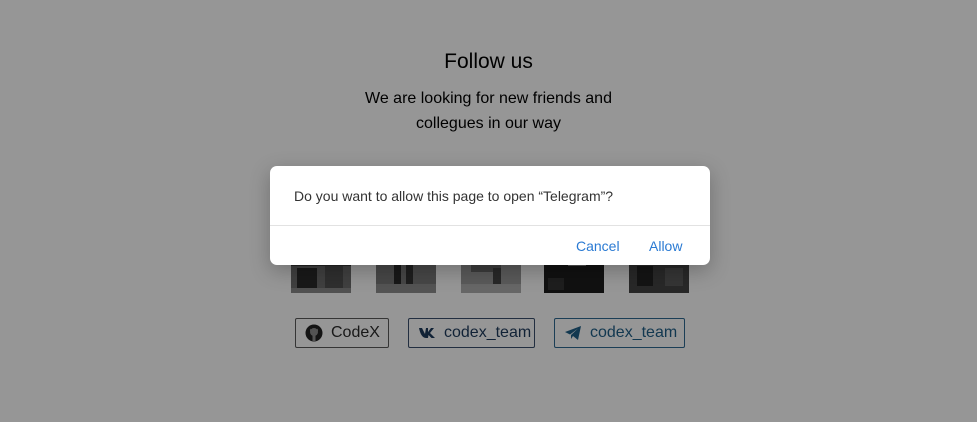 This screenshot has height=422, width=977. Describe the element at coordinates (490, 225) in the screenshot. I see `dialog-divider` at that location.